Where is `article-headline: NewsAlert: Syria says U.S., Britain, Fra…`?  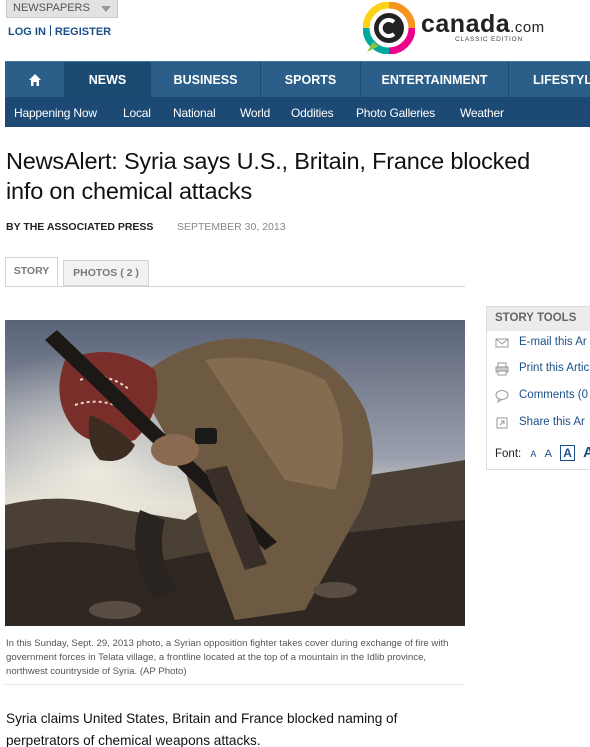
article-headline: NewsAlert: Syria says U.S., Britain, Fra… is located at coordinates (298, 176).